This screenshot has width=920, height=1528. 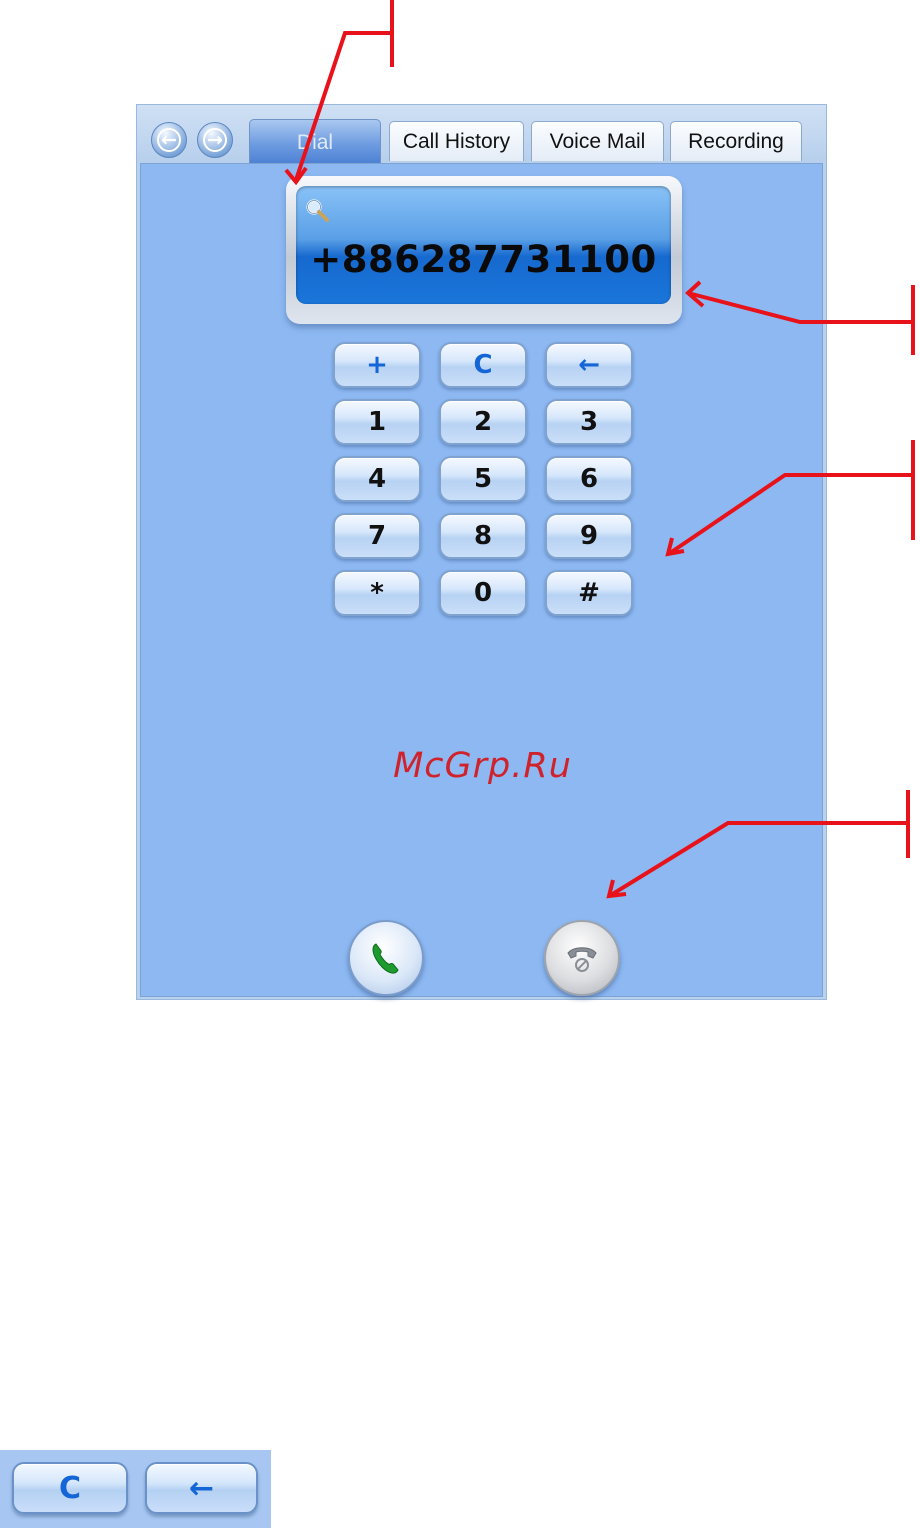 I want to click on dialed-number: +886287731100, so click(x=483, y=259).